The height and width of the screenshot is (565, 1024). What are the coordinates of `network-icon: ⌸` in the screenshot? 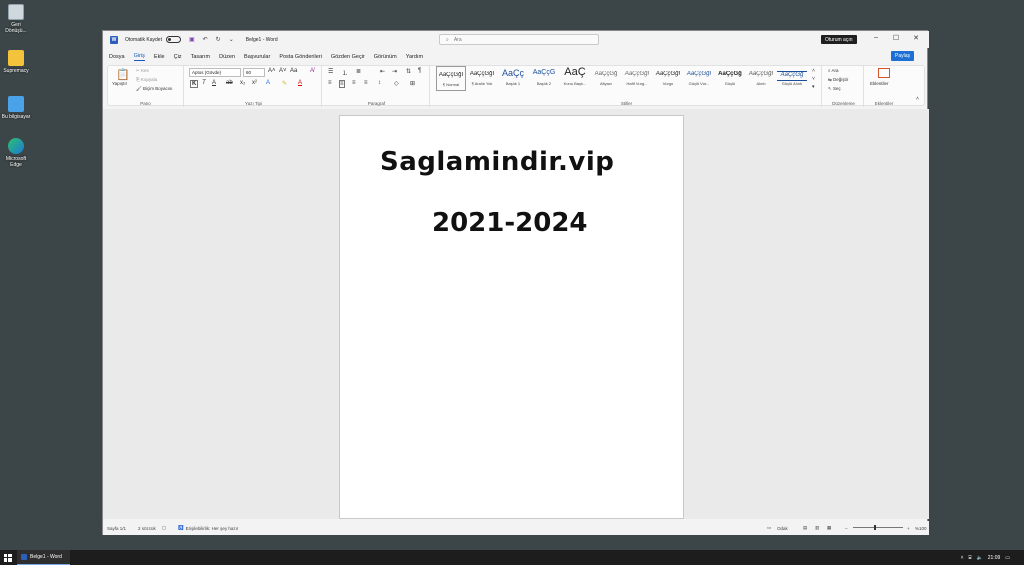 It's located at (970, 558).